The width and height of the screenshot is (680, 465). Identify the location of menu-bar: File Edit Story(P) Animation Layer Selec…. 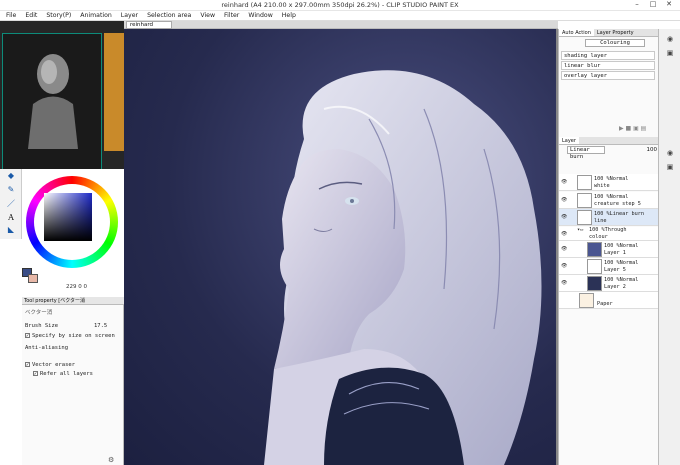
(340, 16).